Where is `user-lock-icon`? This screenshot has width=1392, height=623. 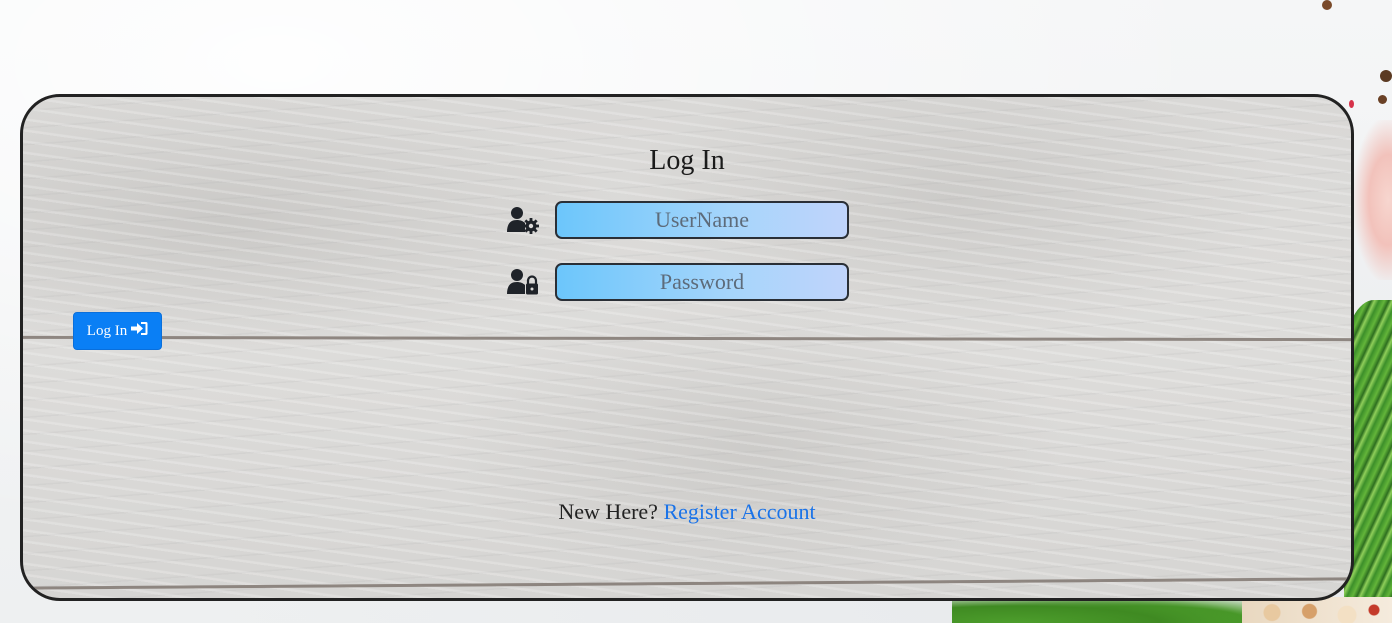
user-lock-icon is located at coordinates (523, 282).